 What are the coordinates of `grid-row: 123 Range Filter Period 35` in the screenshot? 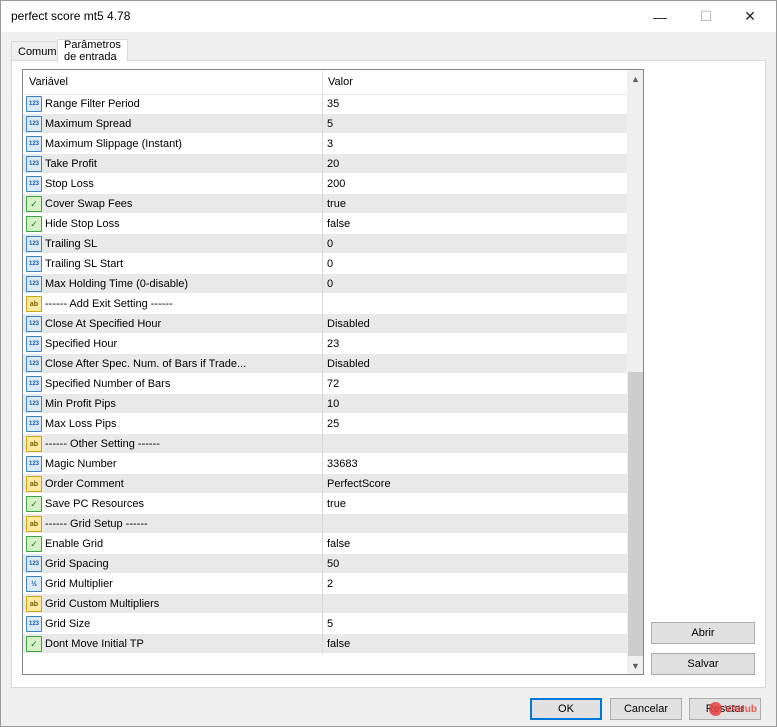 It's located at (325, 104).